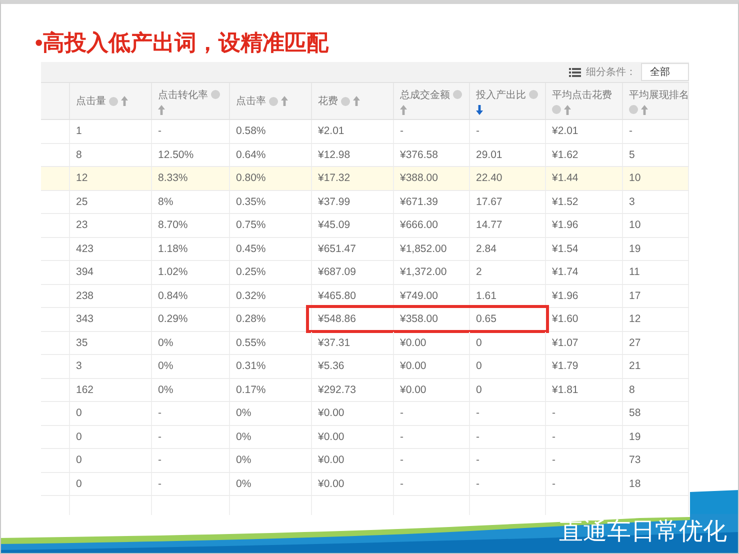 Image resolution: width=739 pixels, height=554 pixels. What do you see at coordinates (656, 272) in the screenshot?
I see `table-cell: 11` at bounding box center [656, 272].